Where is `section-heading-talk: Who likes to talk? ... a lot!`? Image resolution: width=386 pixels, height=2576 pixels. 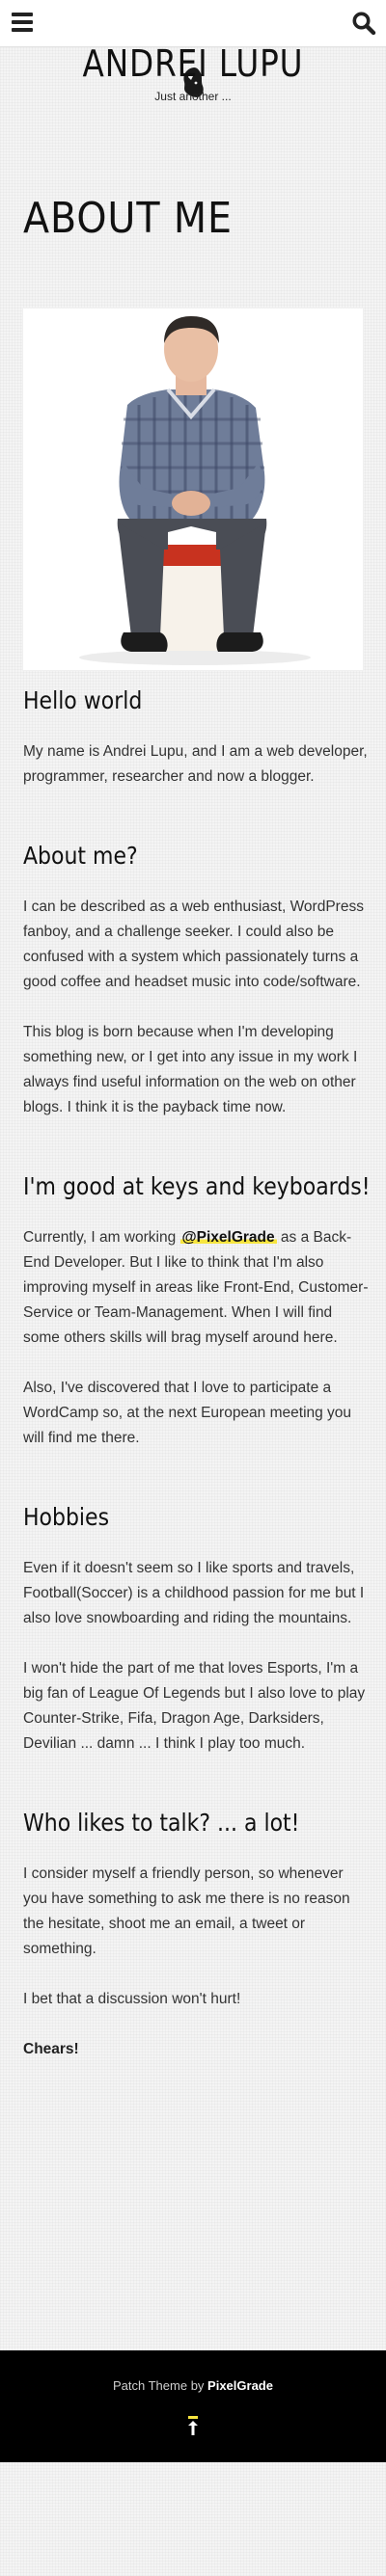
section-heading-talk: Who likes to talk? ... a lot! is located at coordinates (161, 1823).